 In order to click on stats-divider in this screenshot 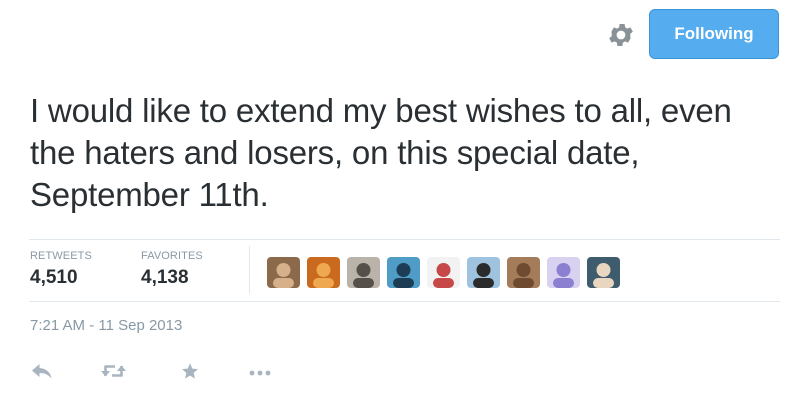, I will do `click(249, 270)`.